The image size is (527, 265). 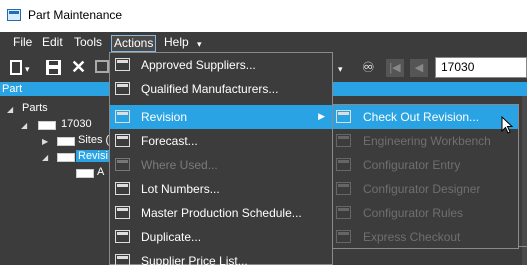 I want to click on submenu-item-label: Express Checkout, so click(x=412, y=237).